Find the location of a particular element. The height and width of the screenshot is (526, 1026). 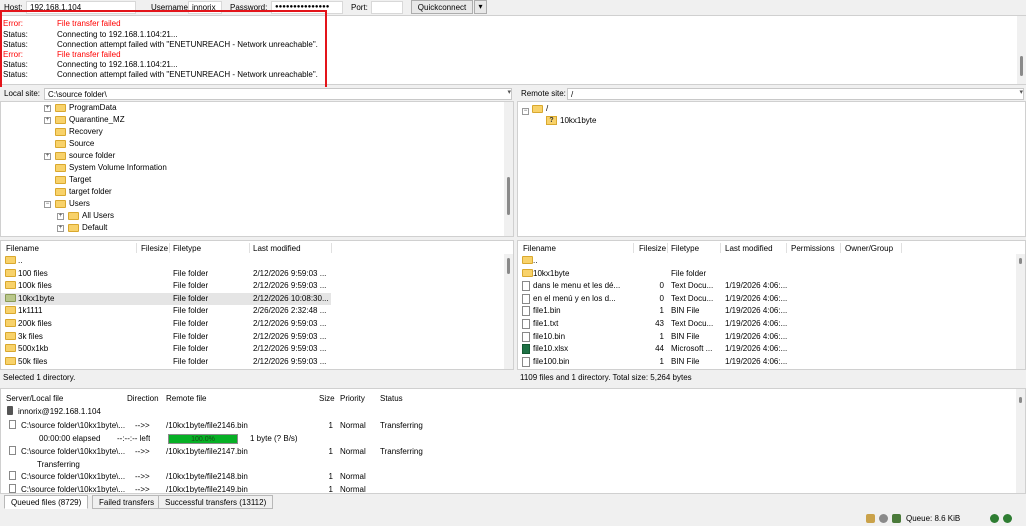

column-header-server-local-file: Server/Local file is located at coordinates (34, 397).